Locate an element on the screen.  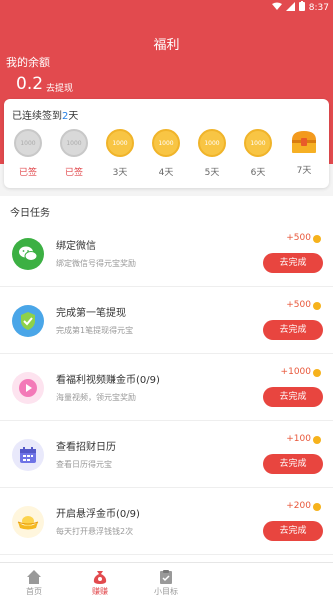
task-reward: +1000 is located at coordinates (295, 372).